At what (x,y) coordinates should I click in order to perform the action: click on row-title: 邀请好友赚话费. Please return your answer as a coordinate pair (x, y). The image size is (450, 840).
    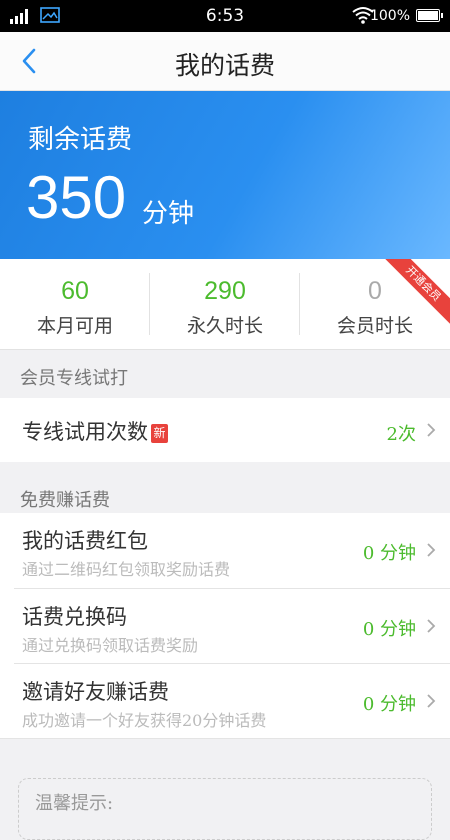
    Looking at the image, I should click on (95, 692).